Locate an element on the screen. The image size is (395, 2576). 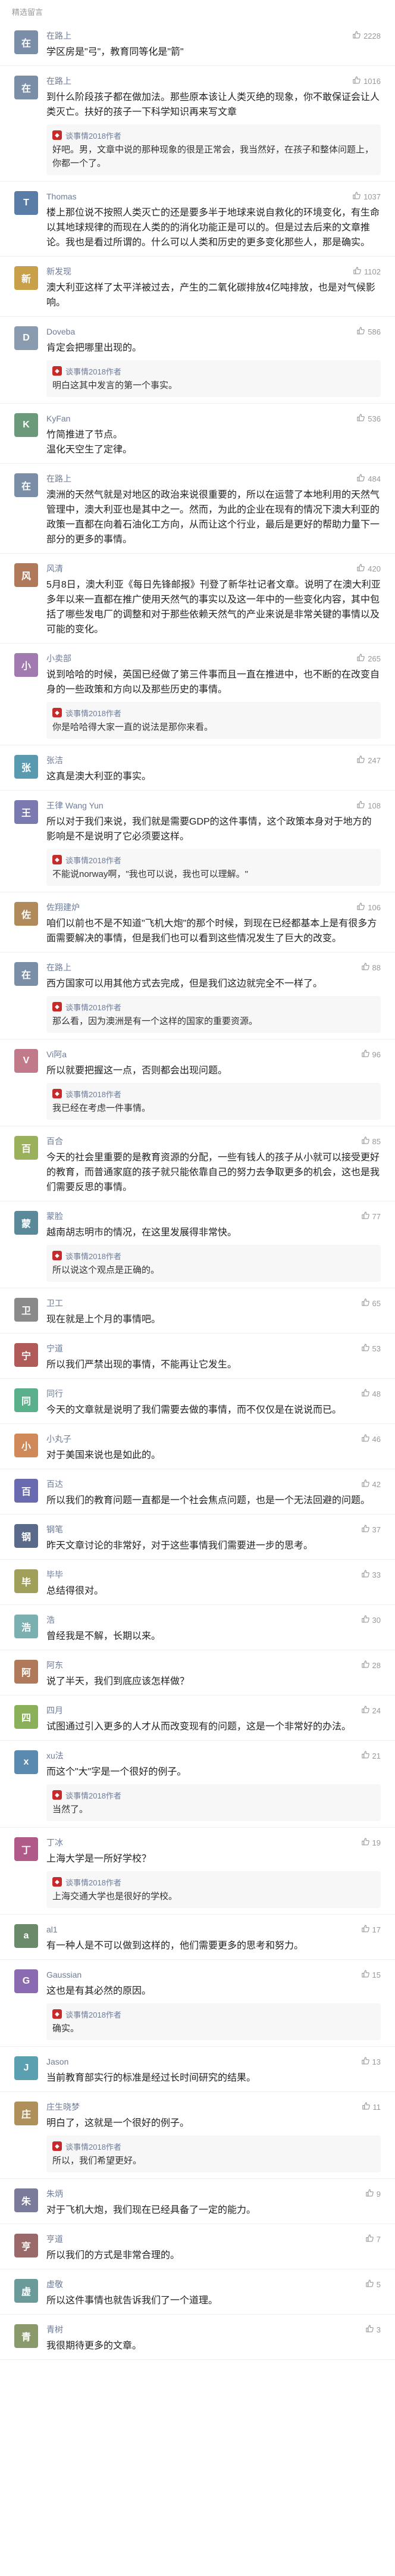
comment-author-name: 百合 is located at coordinates (203, 1141).